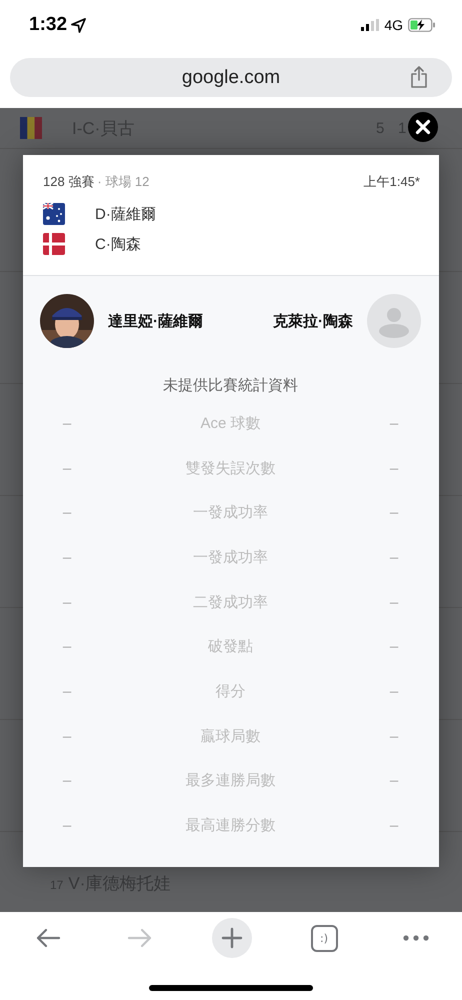 This screenshot has height=1000, width=462. What do you see at coordinates (231, 77) in the screenshot?
I see `address-bar: google.com` at bounding box center [231, 77].